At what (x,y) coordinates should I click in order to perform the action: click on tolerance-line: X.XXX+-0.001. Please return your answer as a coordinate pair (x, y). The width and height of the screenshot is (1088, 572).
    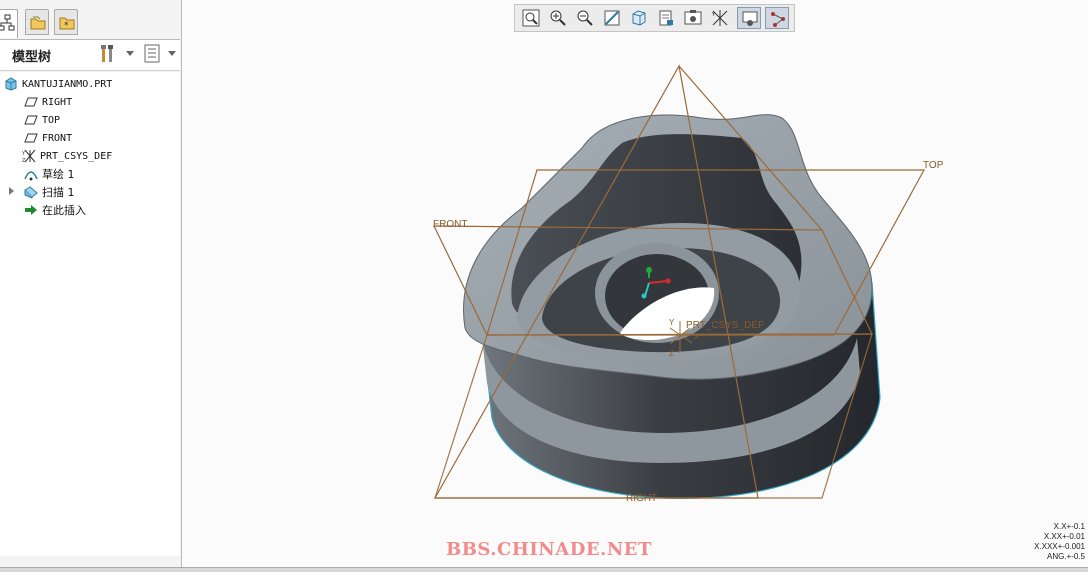
    Looking at the image, I should click on (1059, 546).